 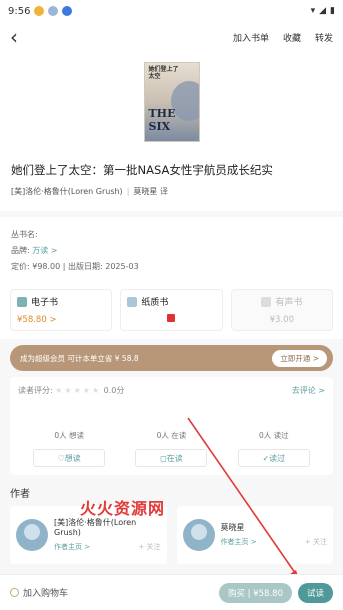 What do you see at coordinates (281, 320) in the screenshot?
I see `format-audiobook-price: ¥3.00` at bounding box center [281, 320].